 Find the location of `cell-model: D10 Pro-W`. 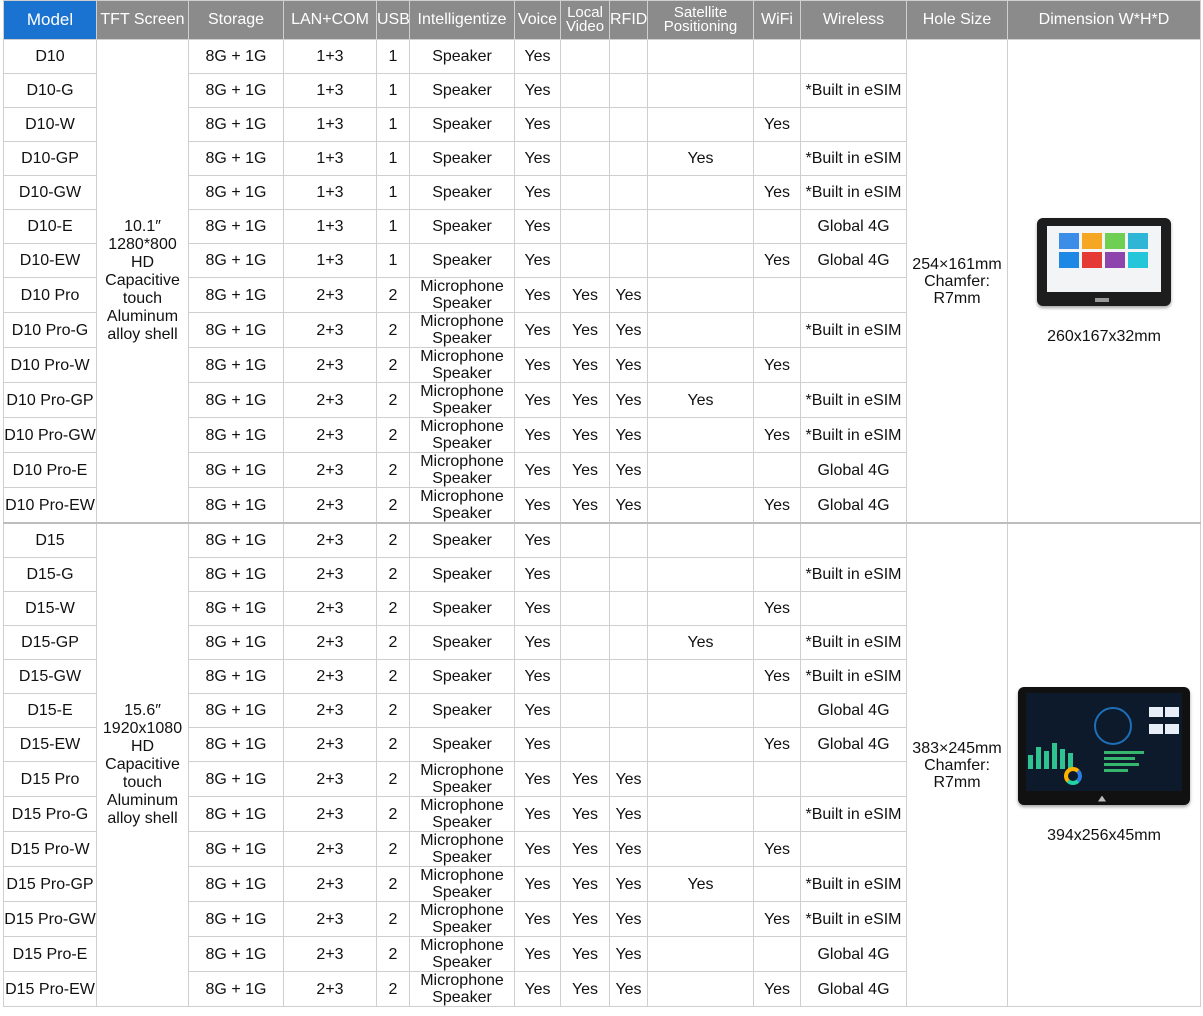

cell-model: D10 Pro-W is located at coordinates (50, 365).